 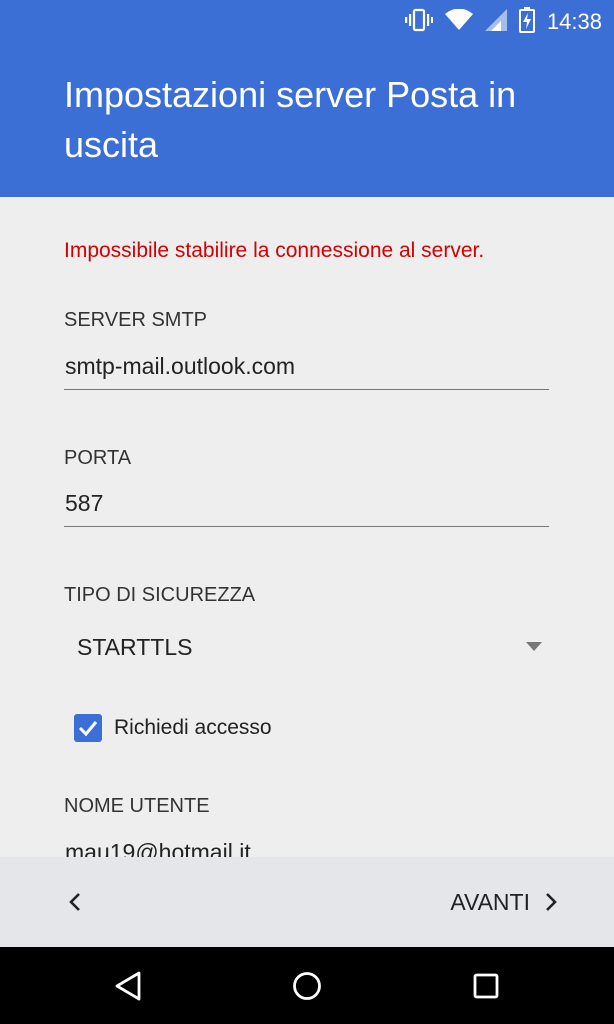 What do you see at coordinates (193, 727) in the screenshot?
I see `require-login-label: Richiedi accesso` at bounding box center [193, 727].